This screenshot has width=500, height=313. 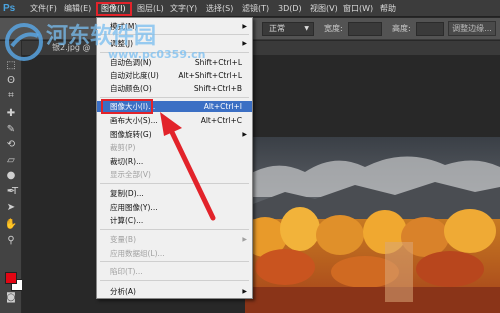 I want to click on watermark-title: 河东软件园, so click(x=101, y=36).